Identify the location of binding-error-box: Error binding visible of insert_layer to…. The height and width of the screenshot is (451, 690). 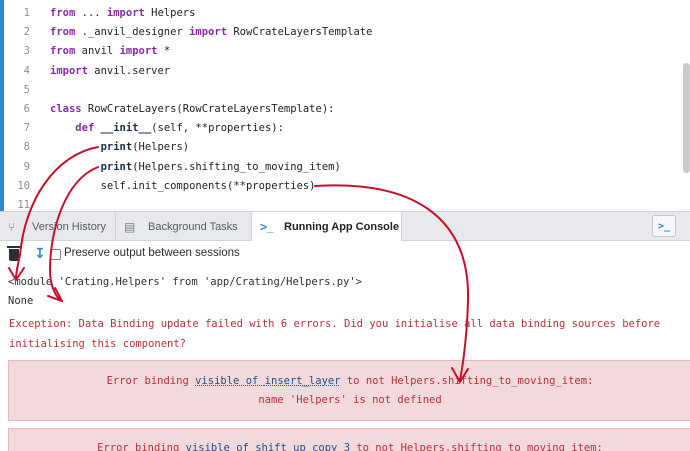
(349, 390).